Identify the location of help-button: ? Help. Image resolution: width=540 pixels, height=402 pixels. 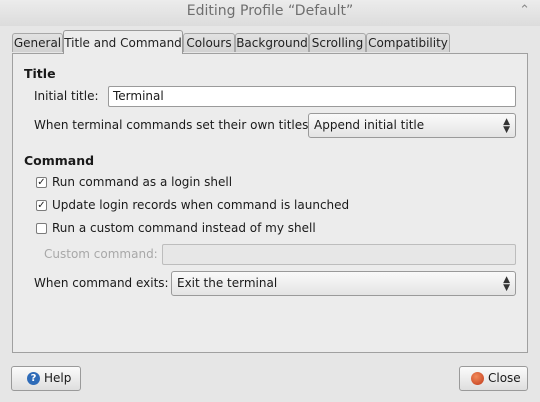
(46, 378).